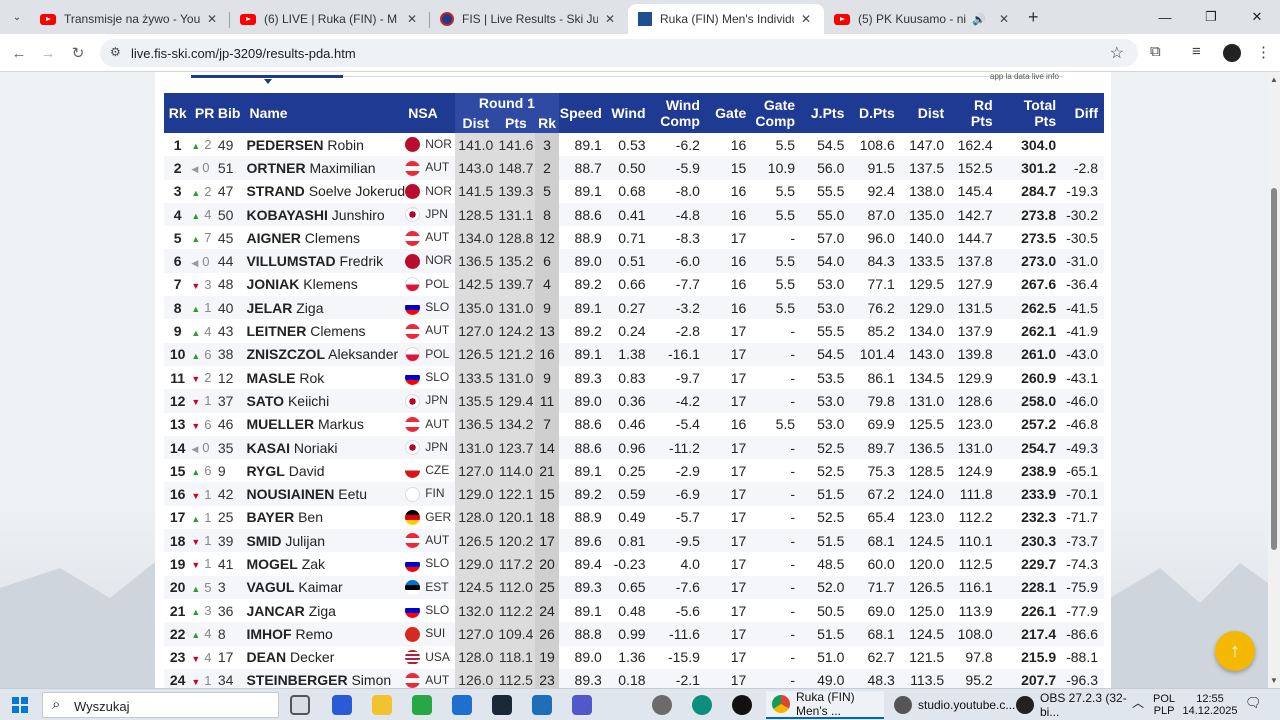 This screenshot has width=1280, height=720. Describe the element at coordinates (325, 191) in the screenshot. I see `cell-name: STRAND Soelve Jokerud` at that location.